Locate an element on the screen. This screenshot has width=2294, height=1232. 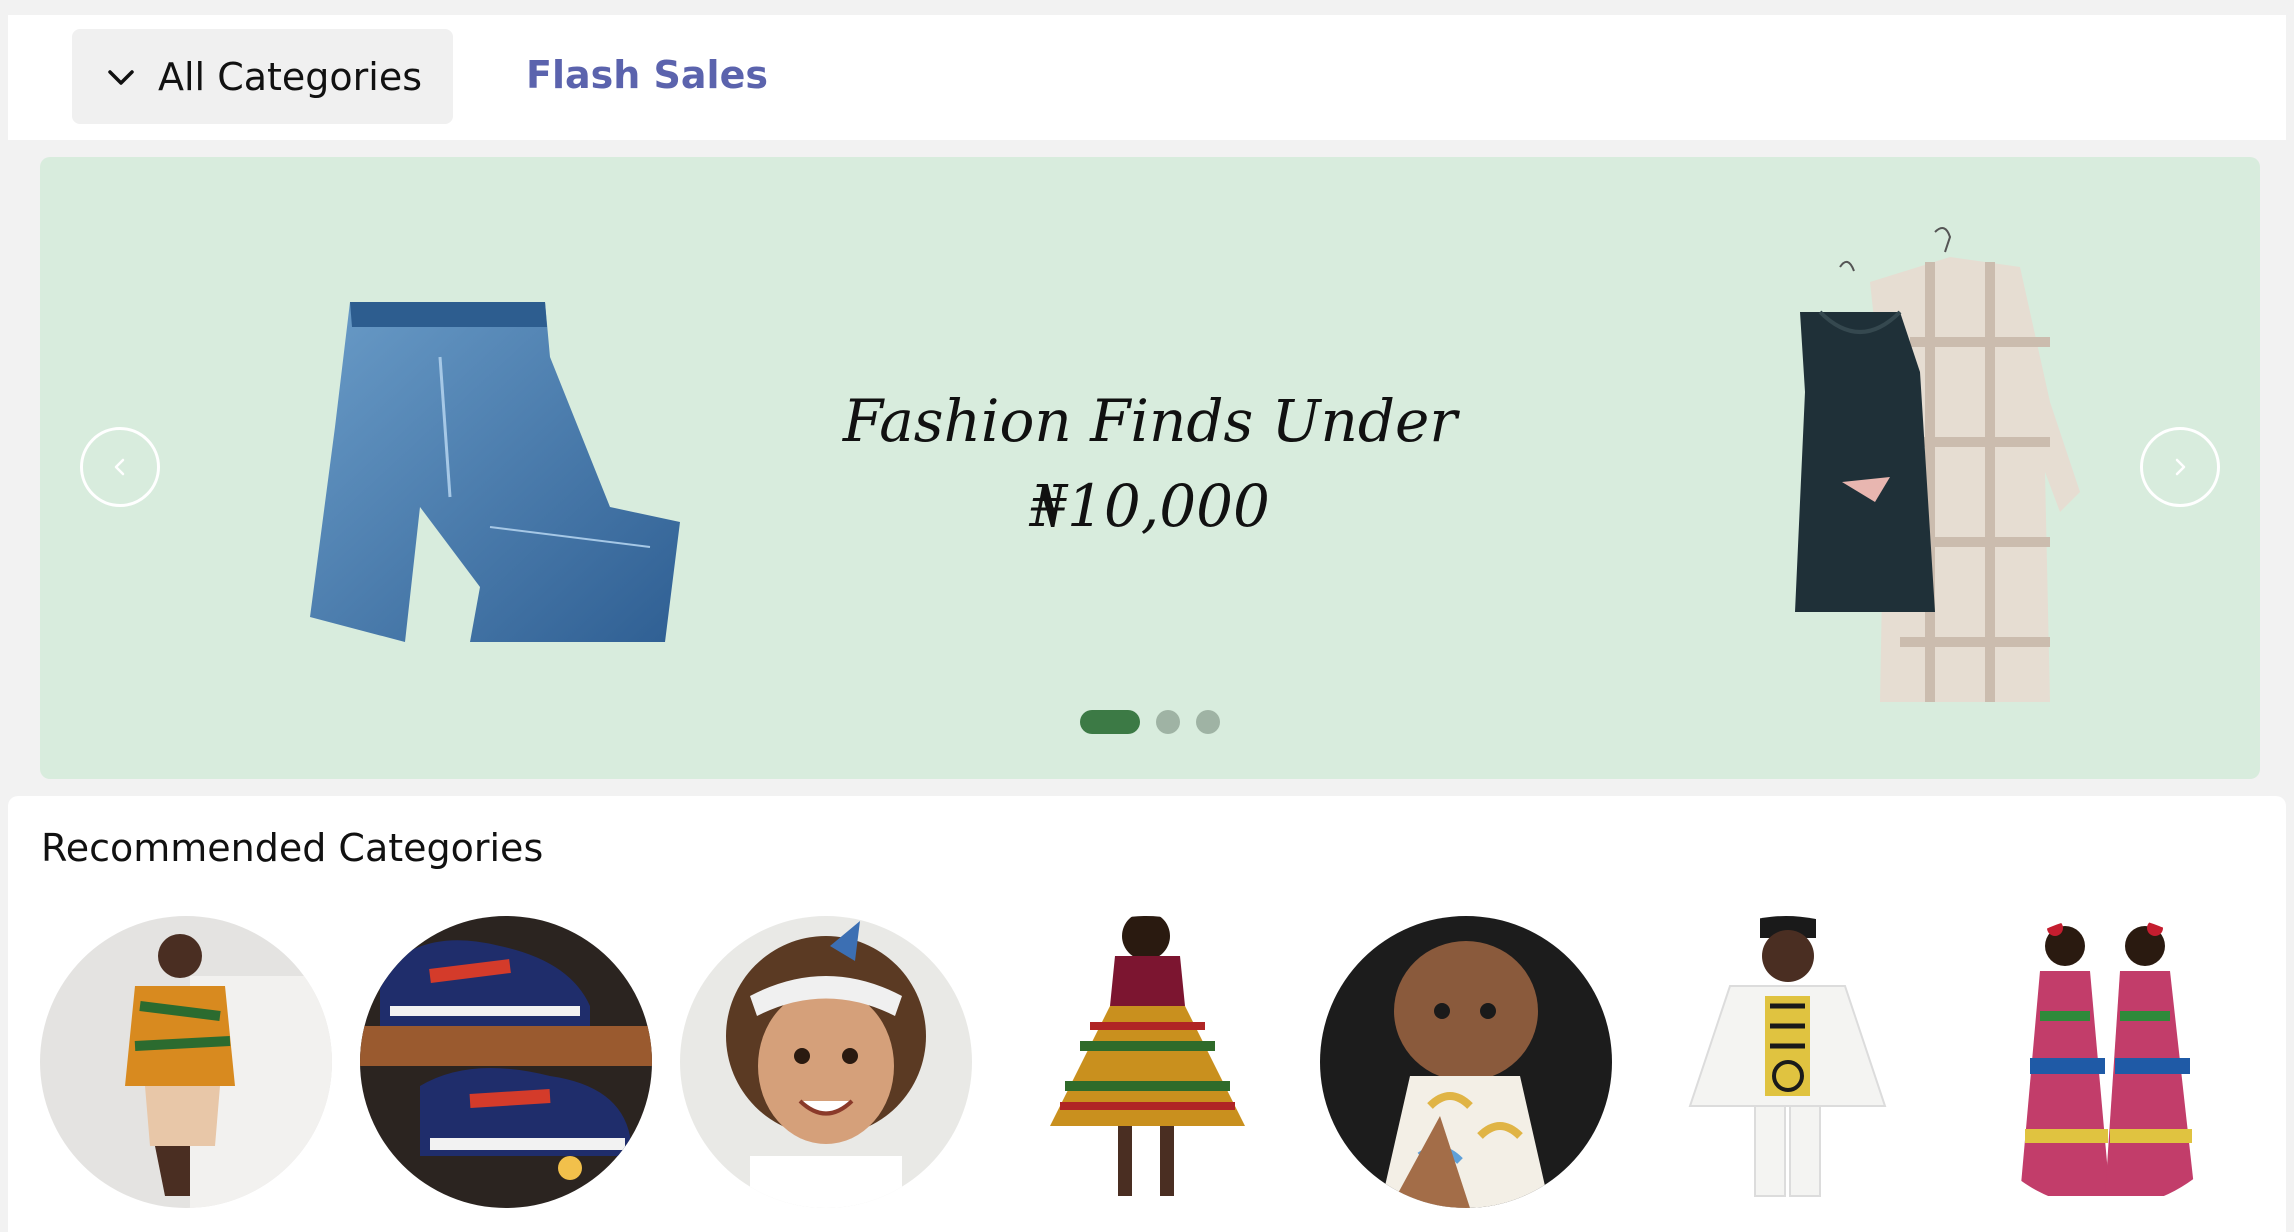
category-item-boys-jacket is located at coordinates (186, 1062).